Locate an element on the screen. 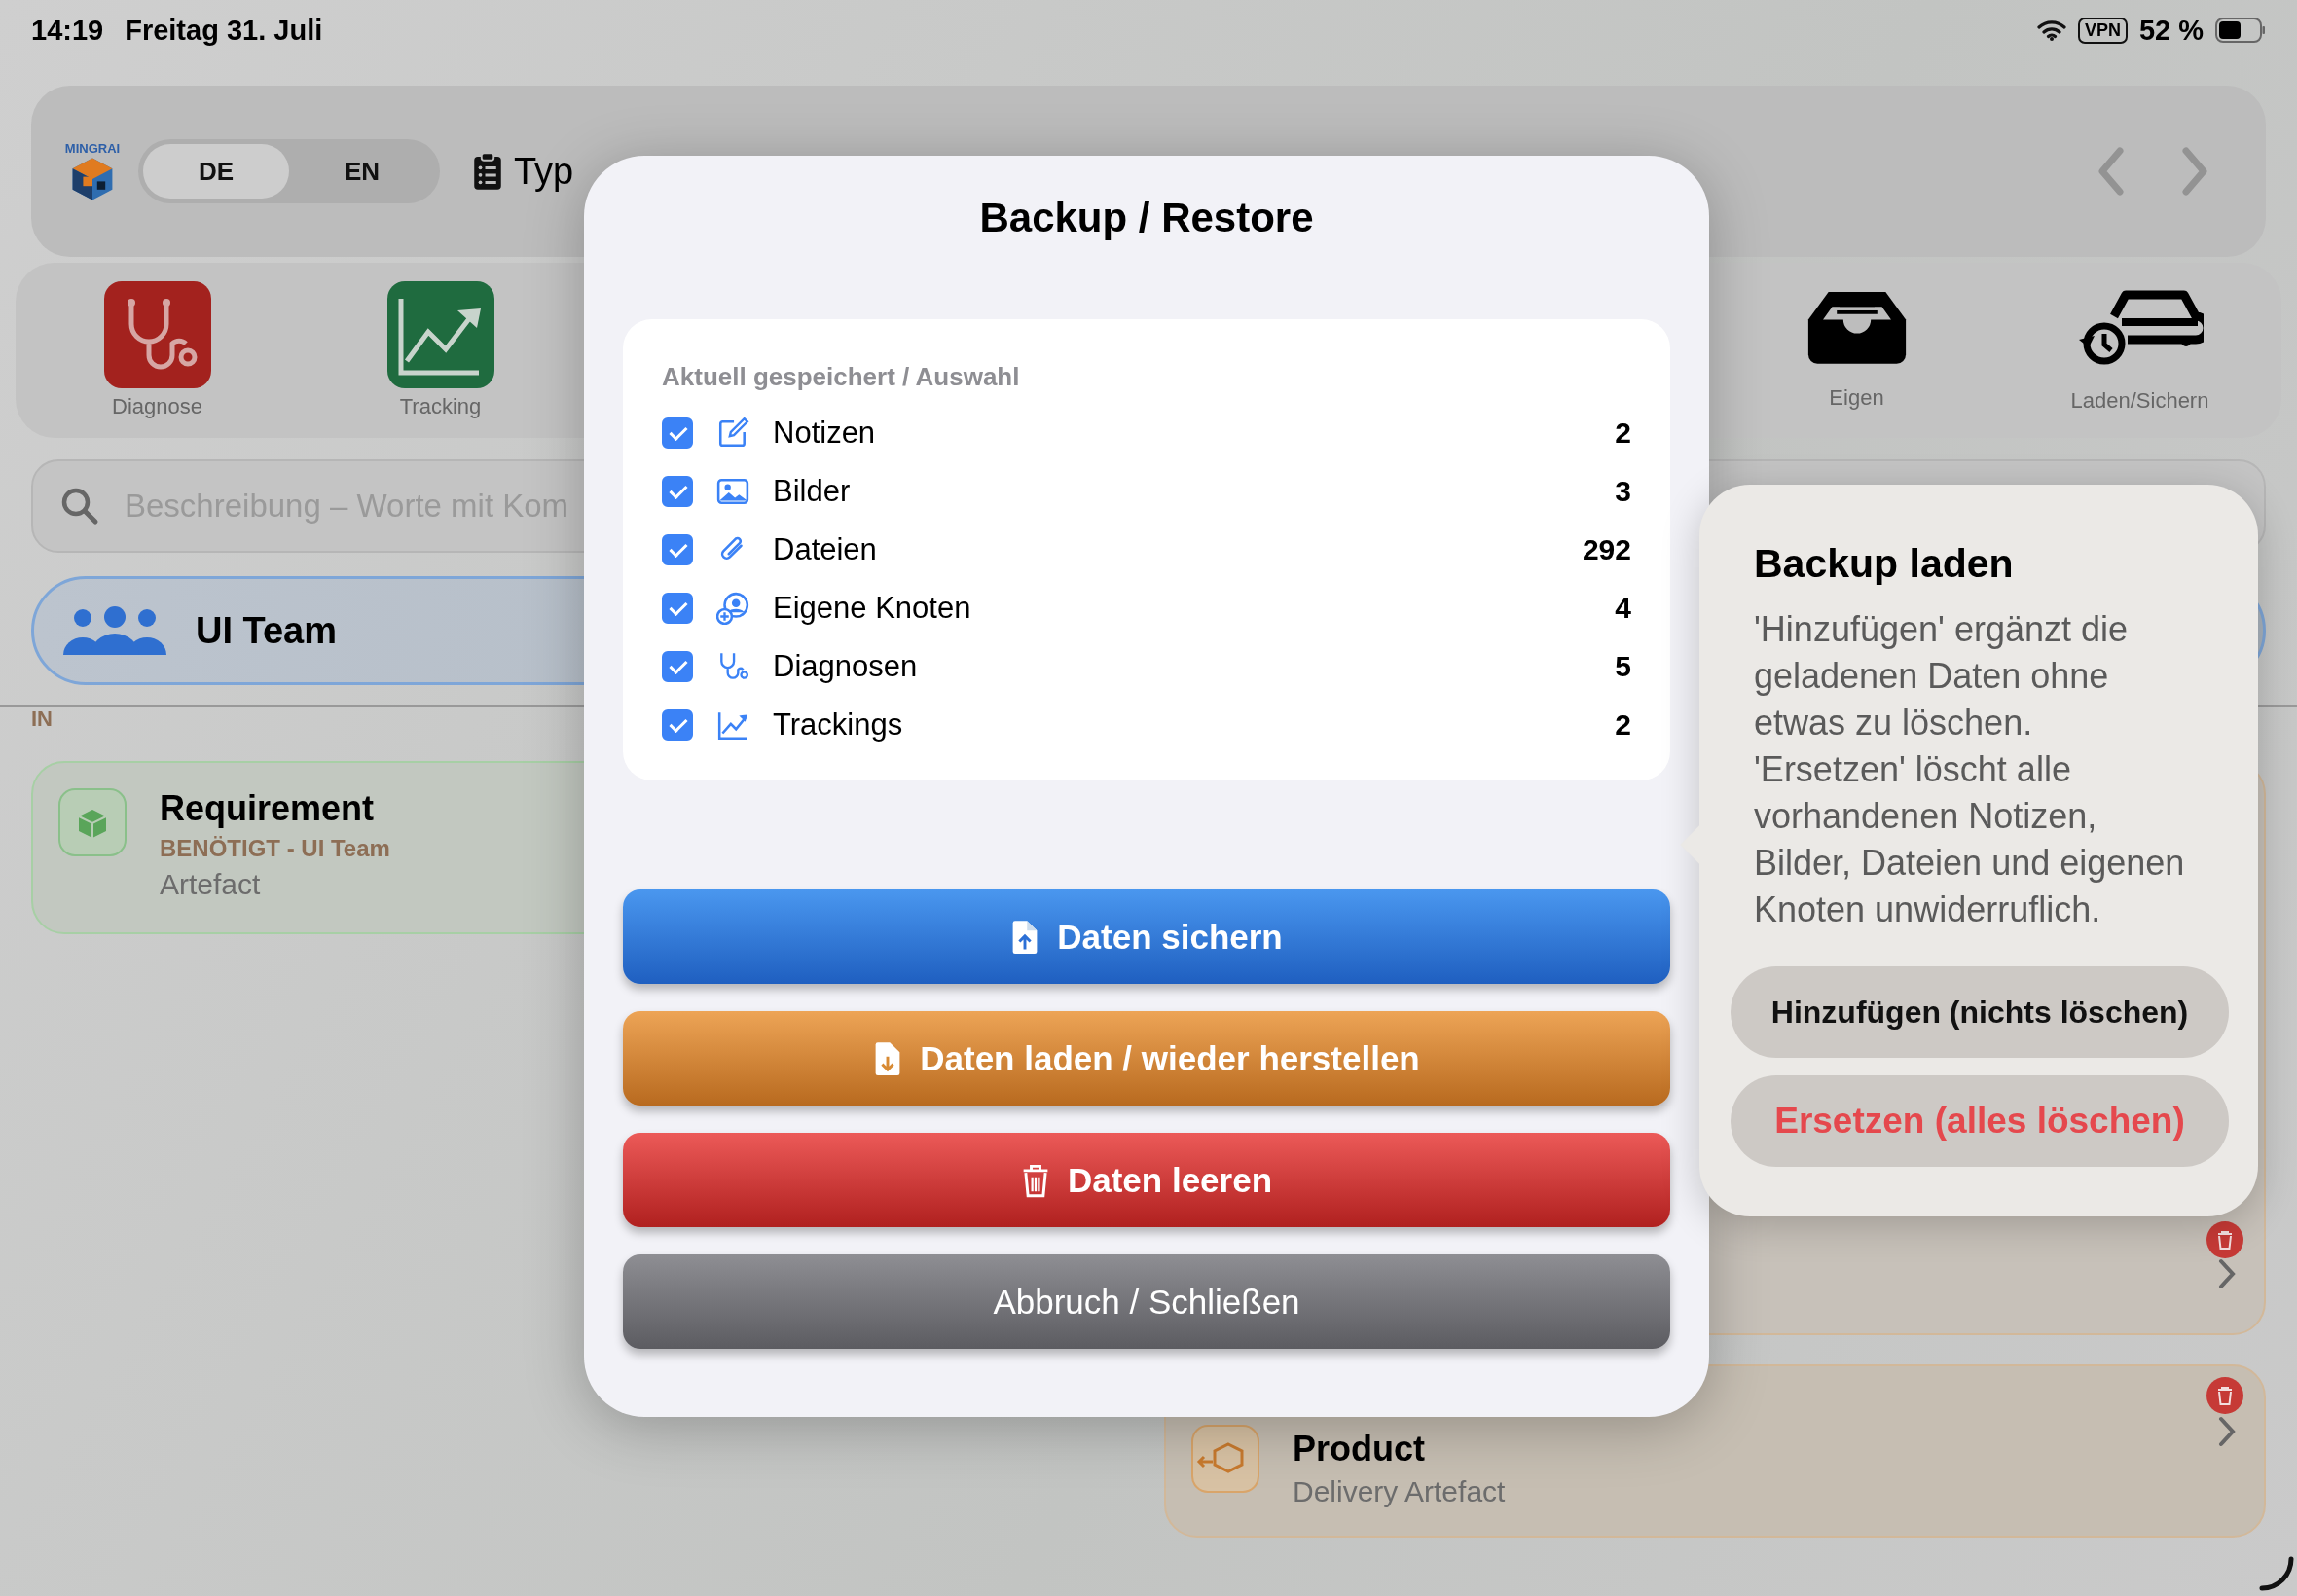 The height and width of the screenshot is (1596, 2297). type-label: Typ is located at coordinates (544, 171).